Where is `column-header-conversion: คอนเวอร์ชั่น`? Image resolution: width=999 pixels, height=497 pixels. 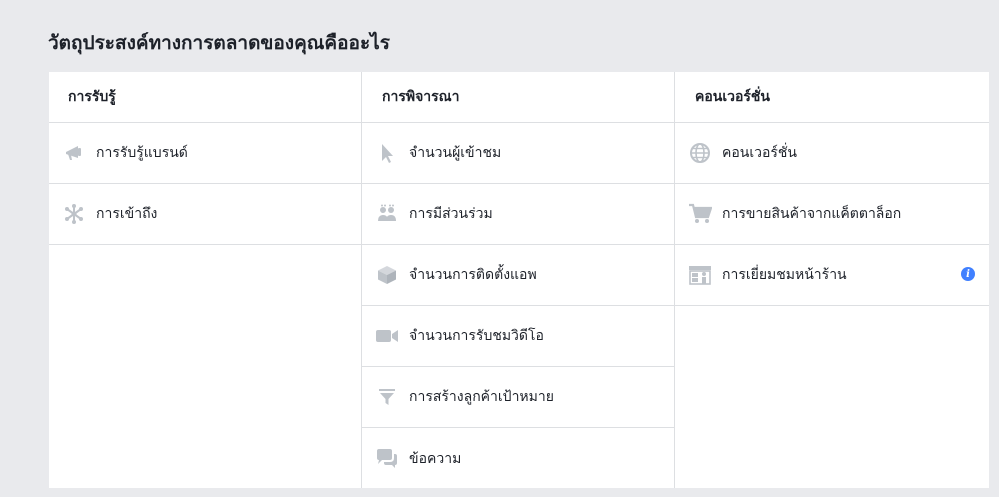 column-header-conversion: คอนเวอร์ชั่น is located at coordinates (832, 97).